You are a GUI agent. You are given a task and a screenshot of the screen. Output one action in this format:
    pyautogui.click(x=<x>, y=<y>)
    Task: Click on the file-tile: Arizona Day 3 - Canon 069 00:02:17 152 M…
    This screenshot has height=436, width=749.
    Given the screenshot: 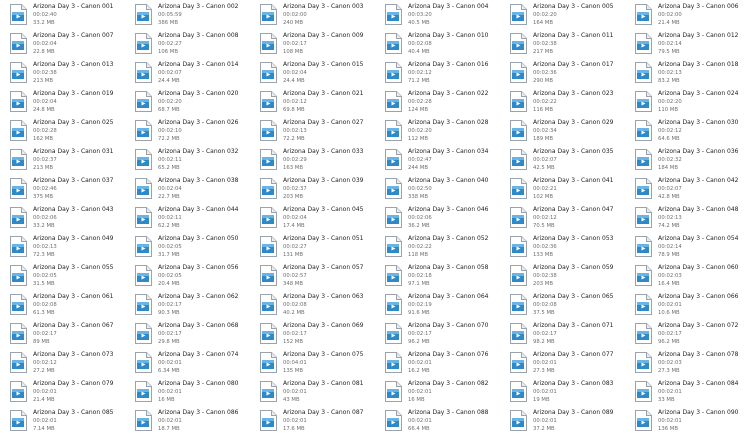 What is the action you would take?
    pyautogui.click(x=317, y=334)
    